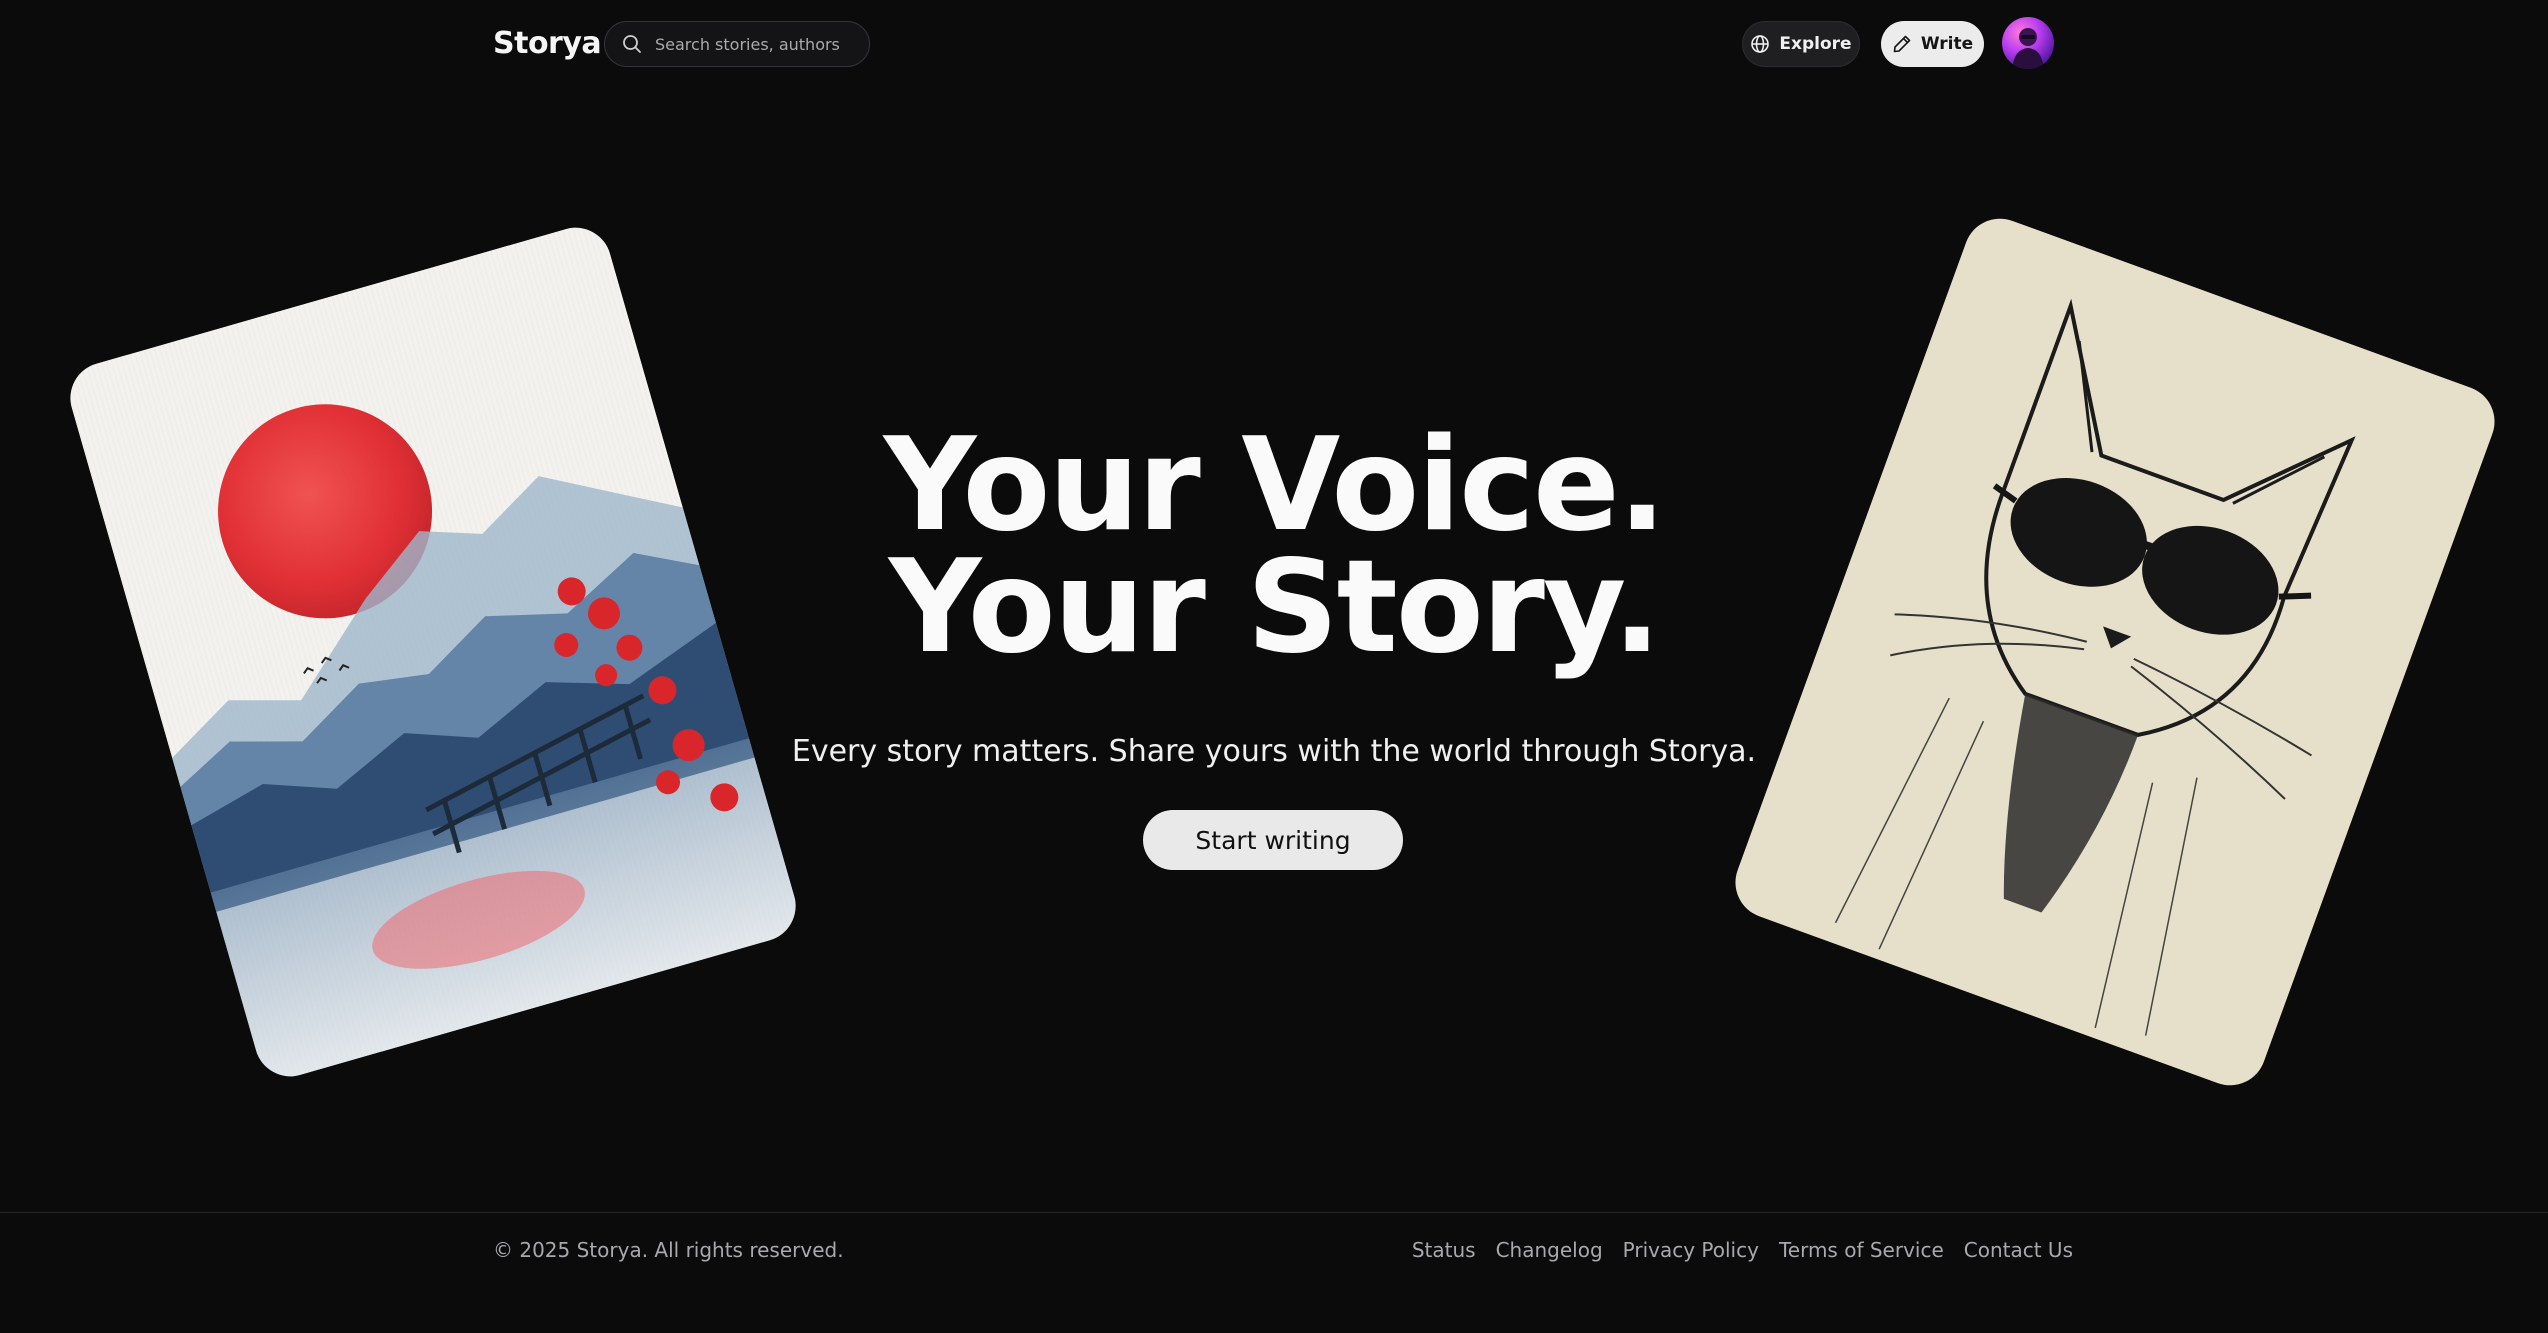 Image resolution: width=2548 pixels, height=1333 pixels. I want to click on footer-link-changelog: Changelog, so click(1549, 1250).